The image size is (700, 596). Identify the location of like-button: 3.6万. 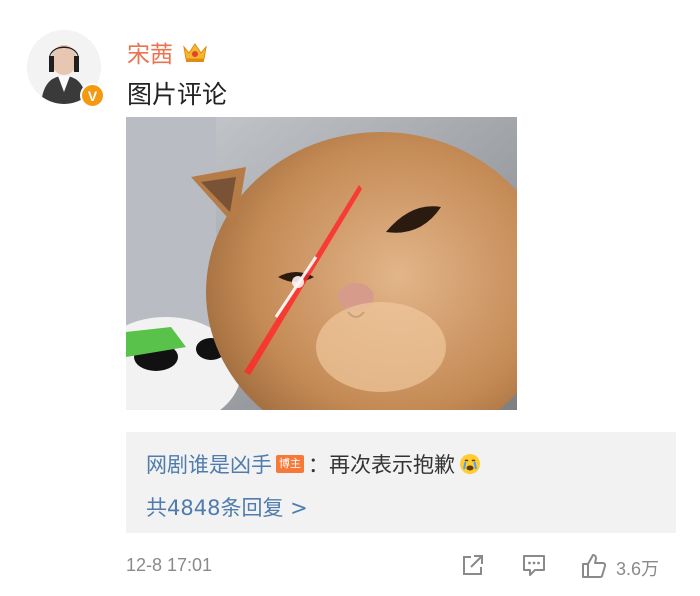
(619, 568).